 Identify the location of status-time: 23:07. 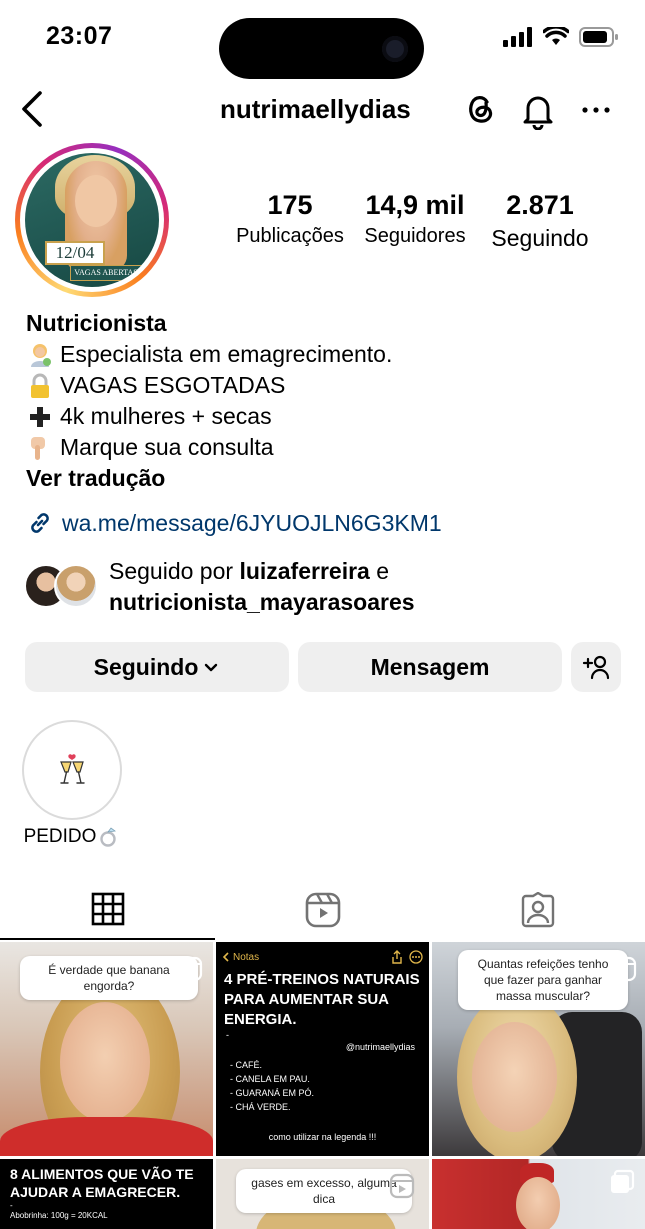
(79, 36).